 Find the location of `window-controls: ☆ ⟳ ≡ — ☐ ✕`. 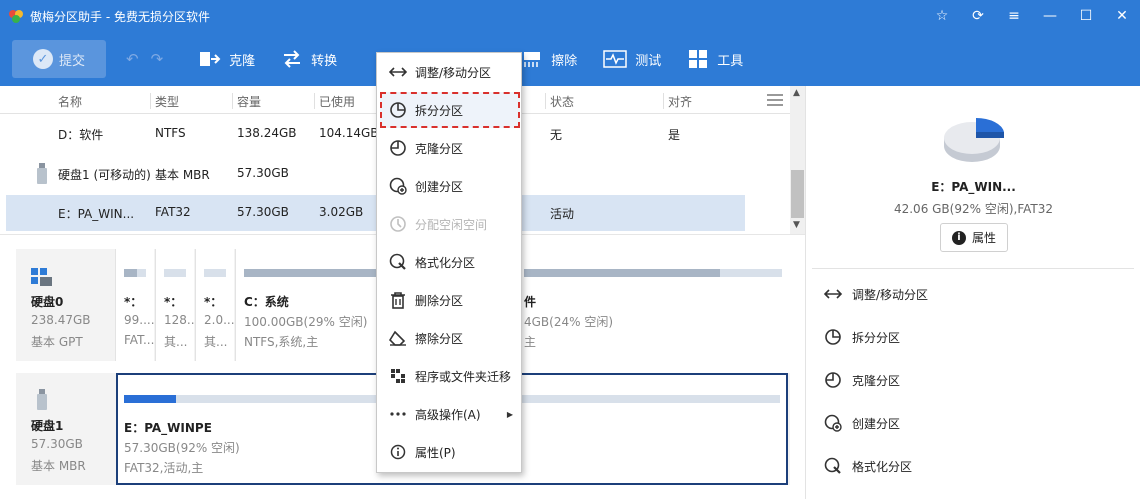

window-controls: ☆ ⟳ ≡ — ☐ ✕ is located at coordinates (1032, 16).